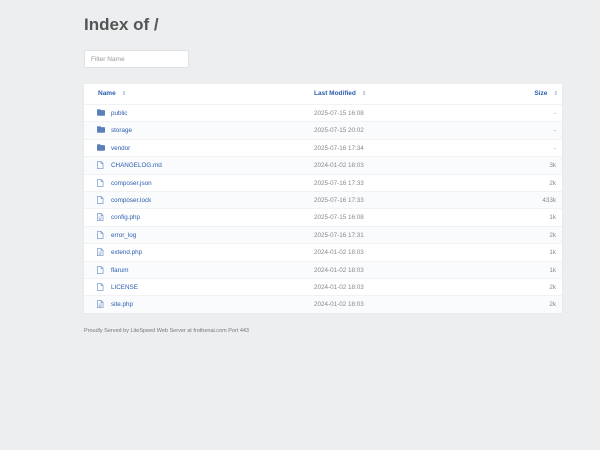 The height and width of the screenshot is (450, 600). I want to click on file-link: storage, so click(121, 130).